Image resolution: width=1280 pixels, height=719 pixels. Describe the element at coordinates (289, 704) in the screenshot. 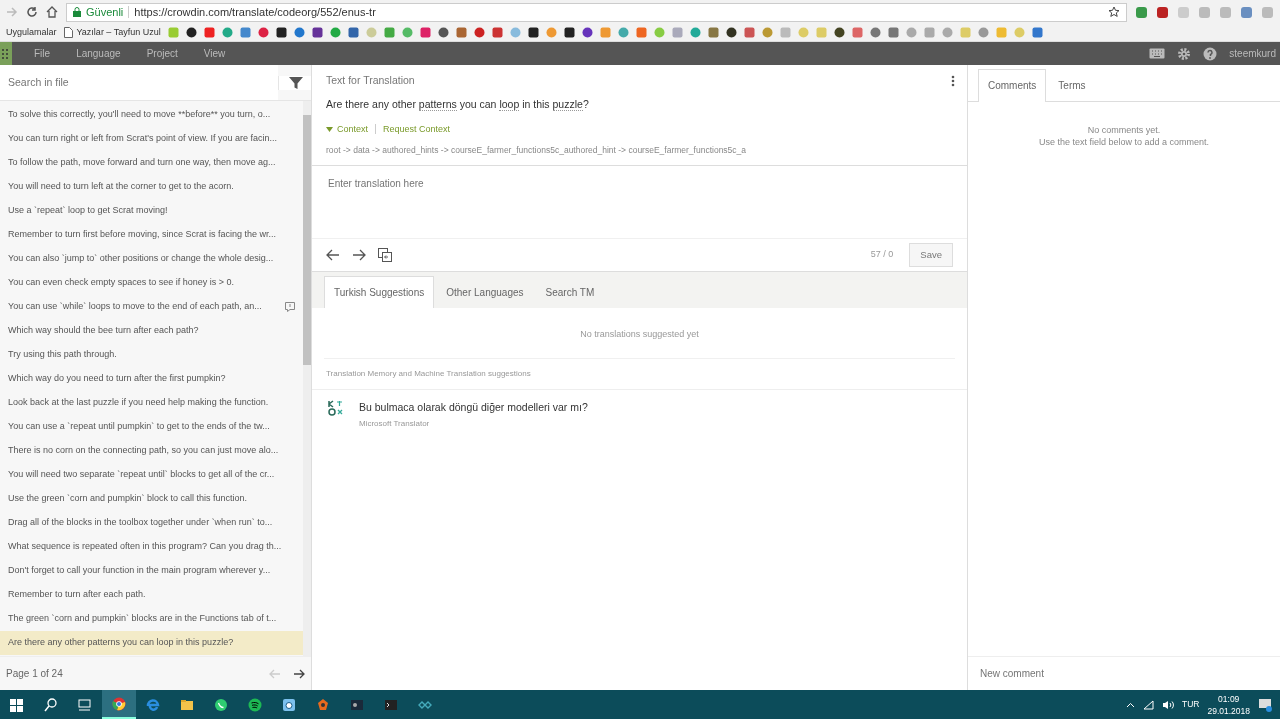

I see `camera-icon` at that location.